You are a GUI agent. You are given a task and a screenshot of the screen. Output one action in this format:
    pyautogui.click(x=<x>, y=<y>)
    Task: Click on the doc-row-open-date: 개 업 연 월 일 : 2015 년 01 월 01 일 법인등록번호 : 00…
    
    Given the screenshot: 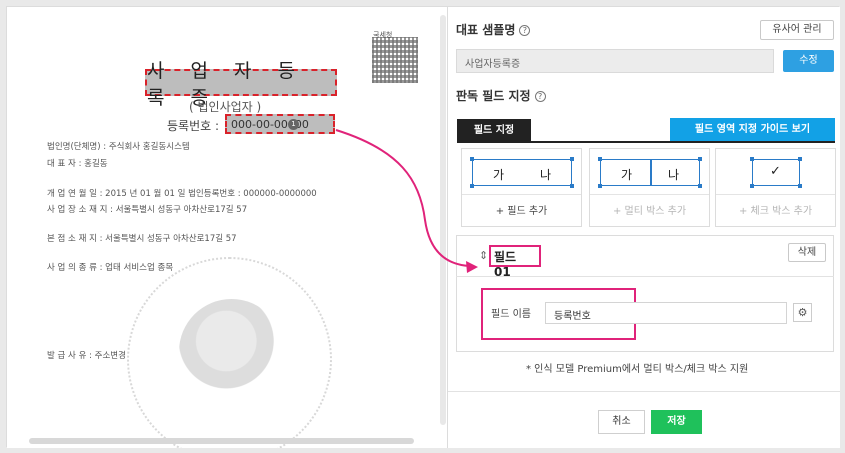 What is the action you would take?
    pyautogui.click(x=182, y=194)
    